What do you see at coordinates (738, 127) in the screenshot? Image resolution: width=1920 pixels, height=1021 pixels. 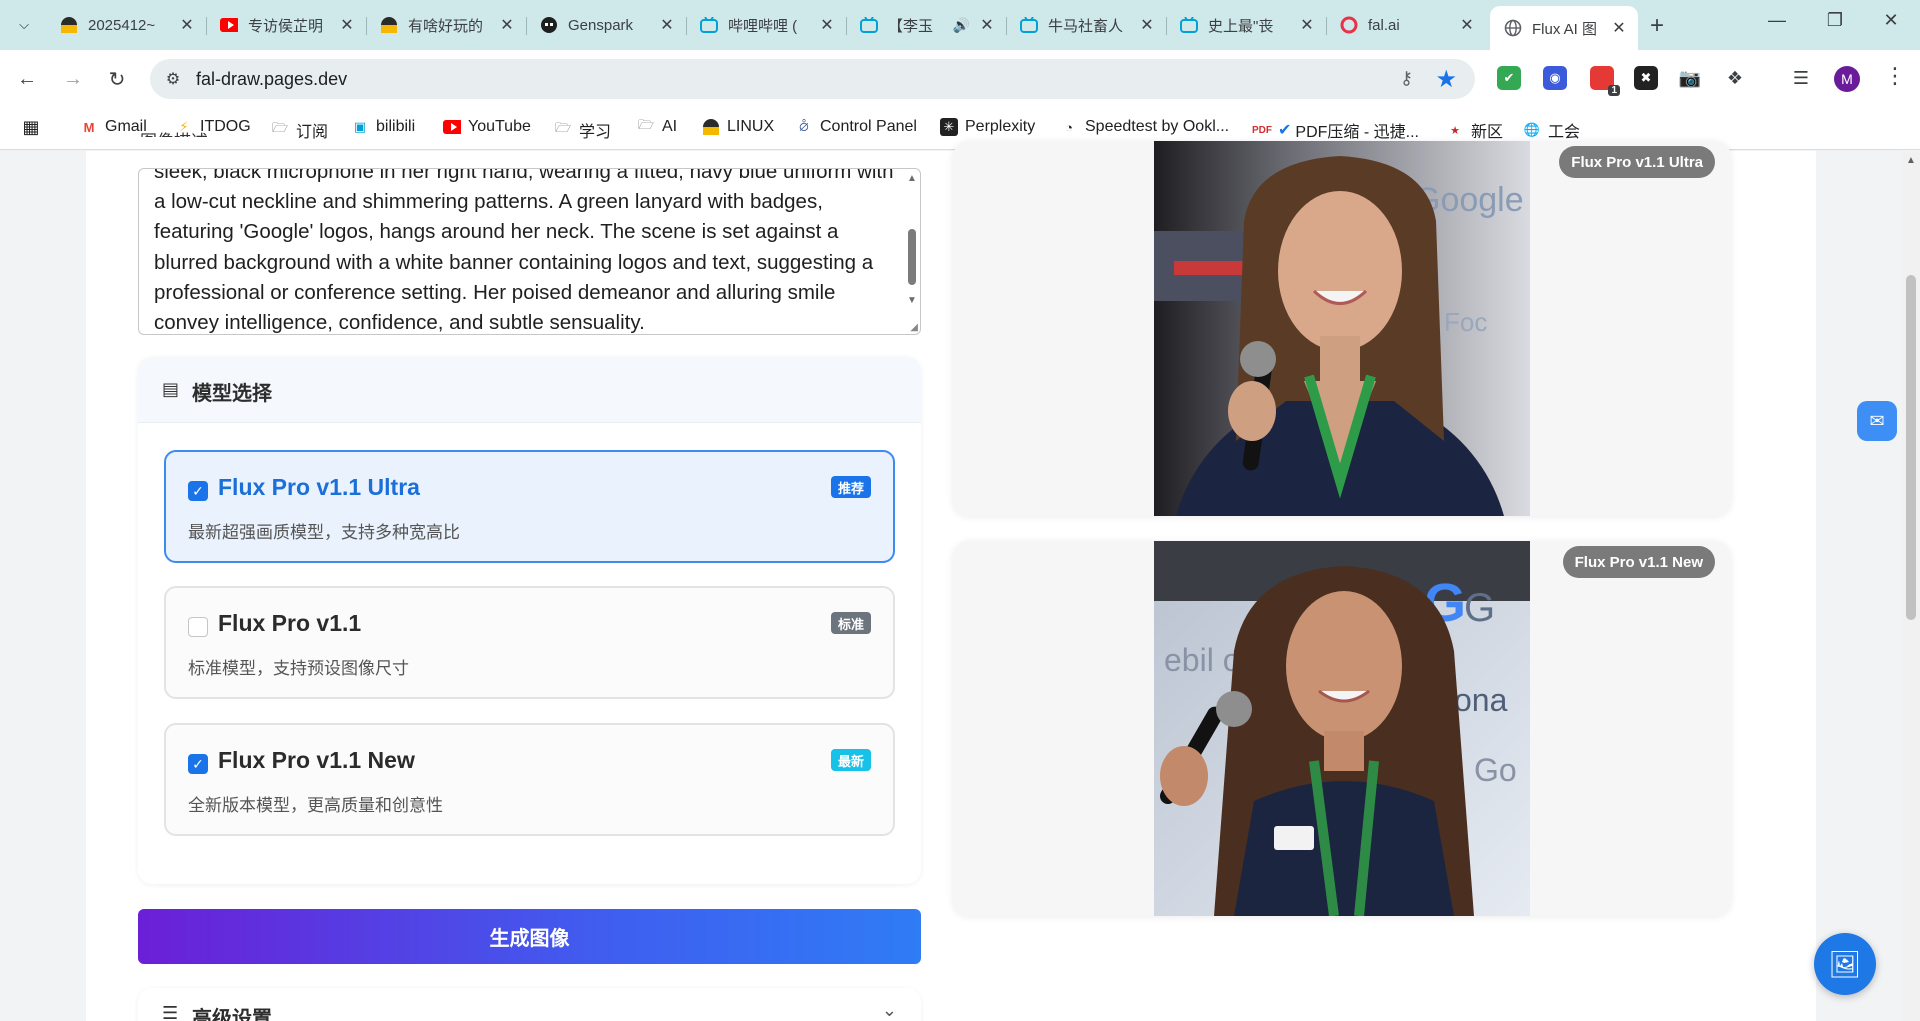 I see `bookmark-linux: LINUX` at bounding box center [738, 127].